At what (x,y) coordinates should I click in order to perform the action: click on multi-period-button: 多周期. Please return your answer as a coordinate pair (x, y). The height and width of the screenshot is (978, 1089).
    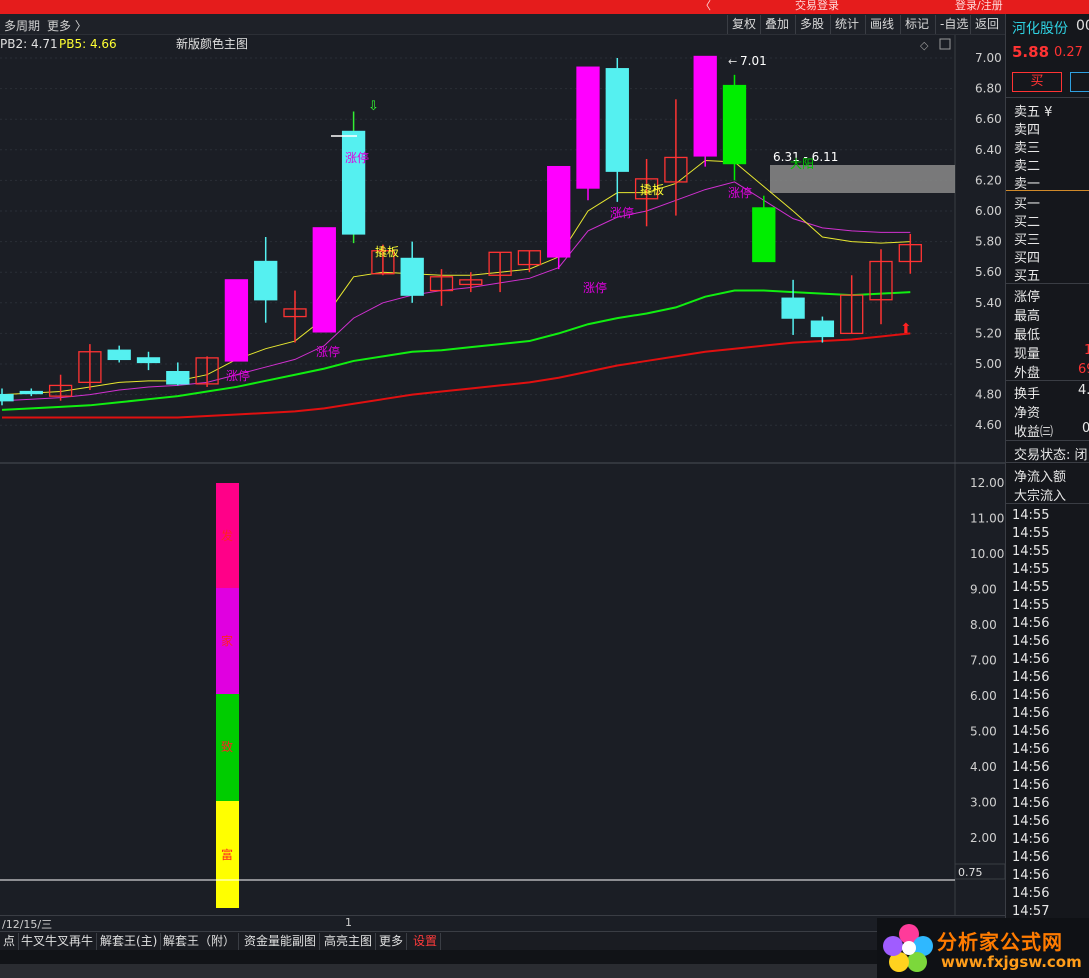
    Looking at the image, I should click on (22, 25).